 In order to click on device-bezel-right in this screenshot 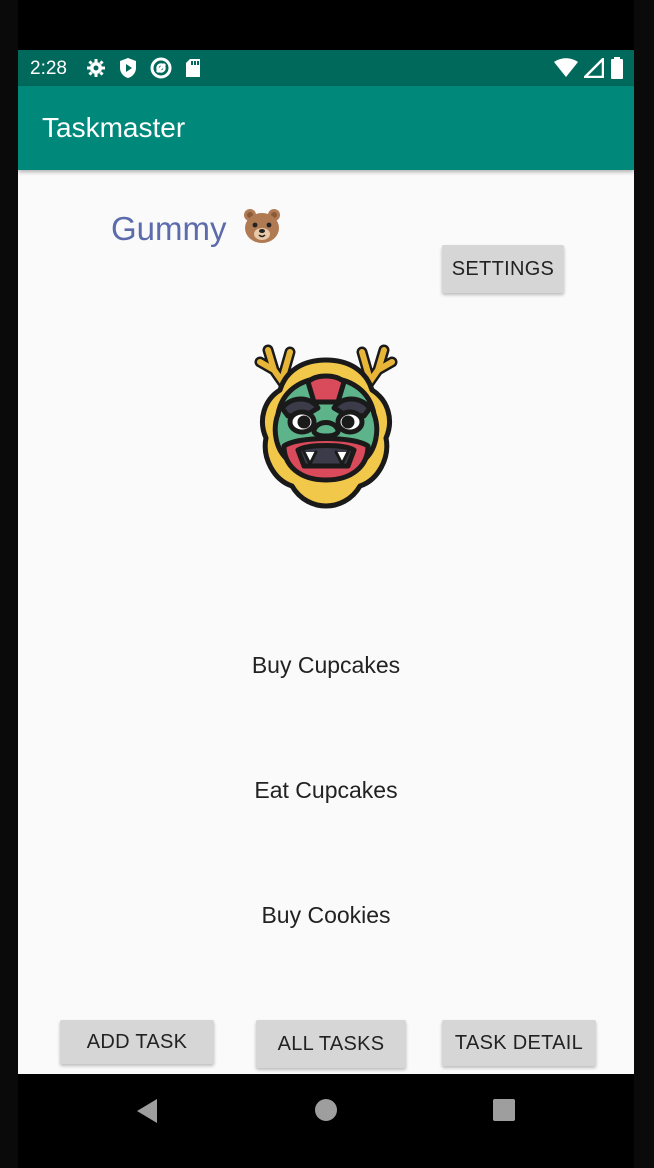, I will do `click(644, 584)`.